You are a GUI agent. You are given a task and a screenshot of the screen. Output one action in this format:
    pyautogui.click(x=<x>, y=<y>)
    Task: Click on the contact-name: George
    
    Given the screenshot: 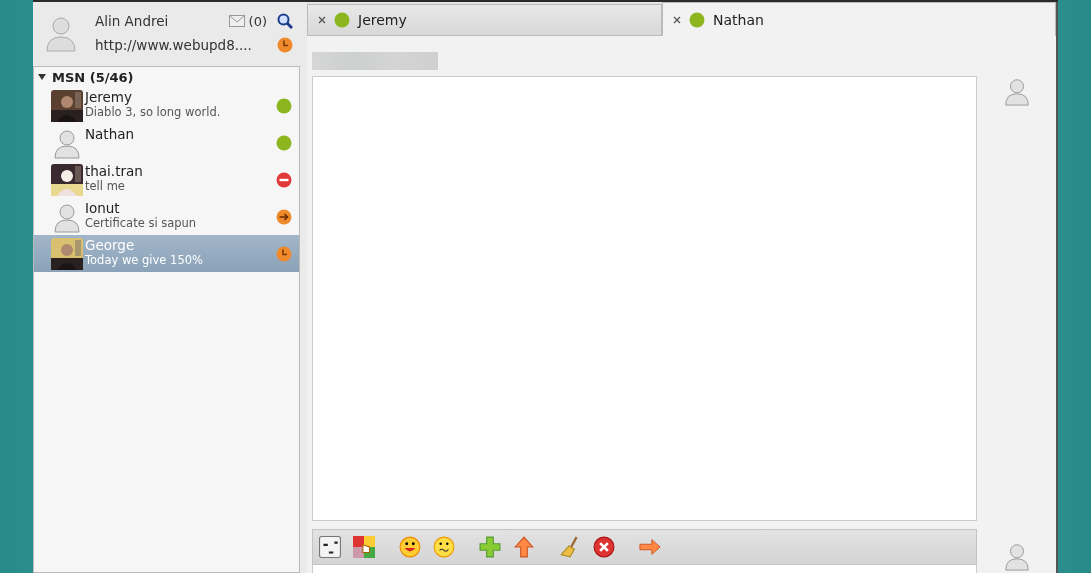 What is the action you would take?
    pyautogui.click(x=110, y=245)
    